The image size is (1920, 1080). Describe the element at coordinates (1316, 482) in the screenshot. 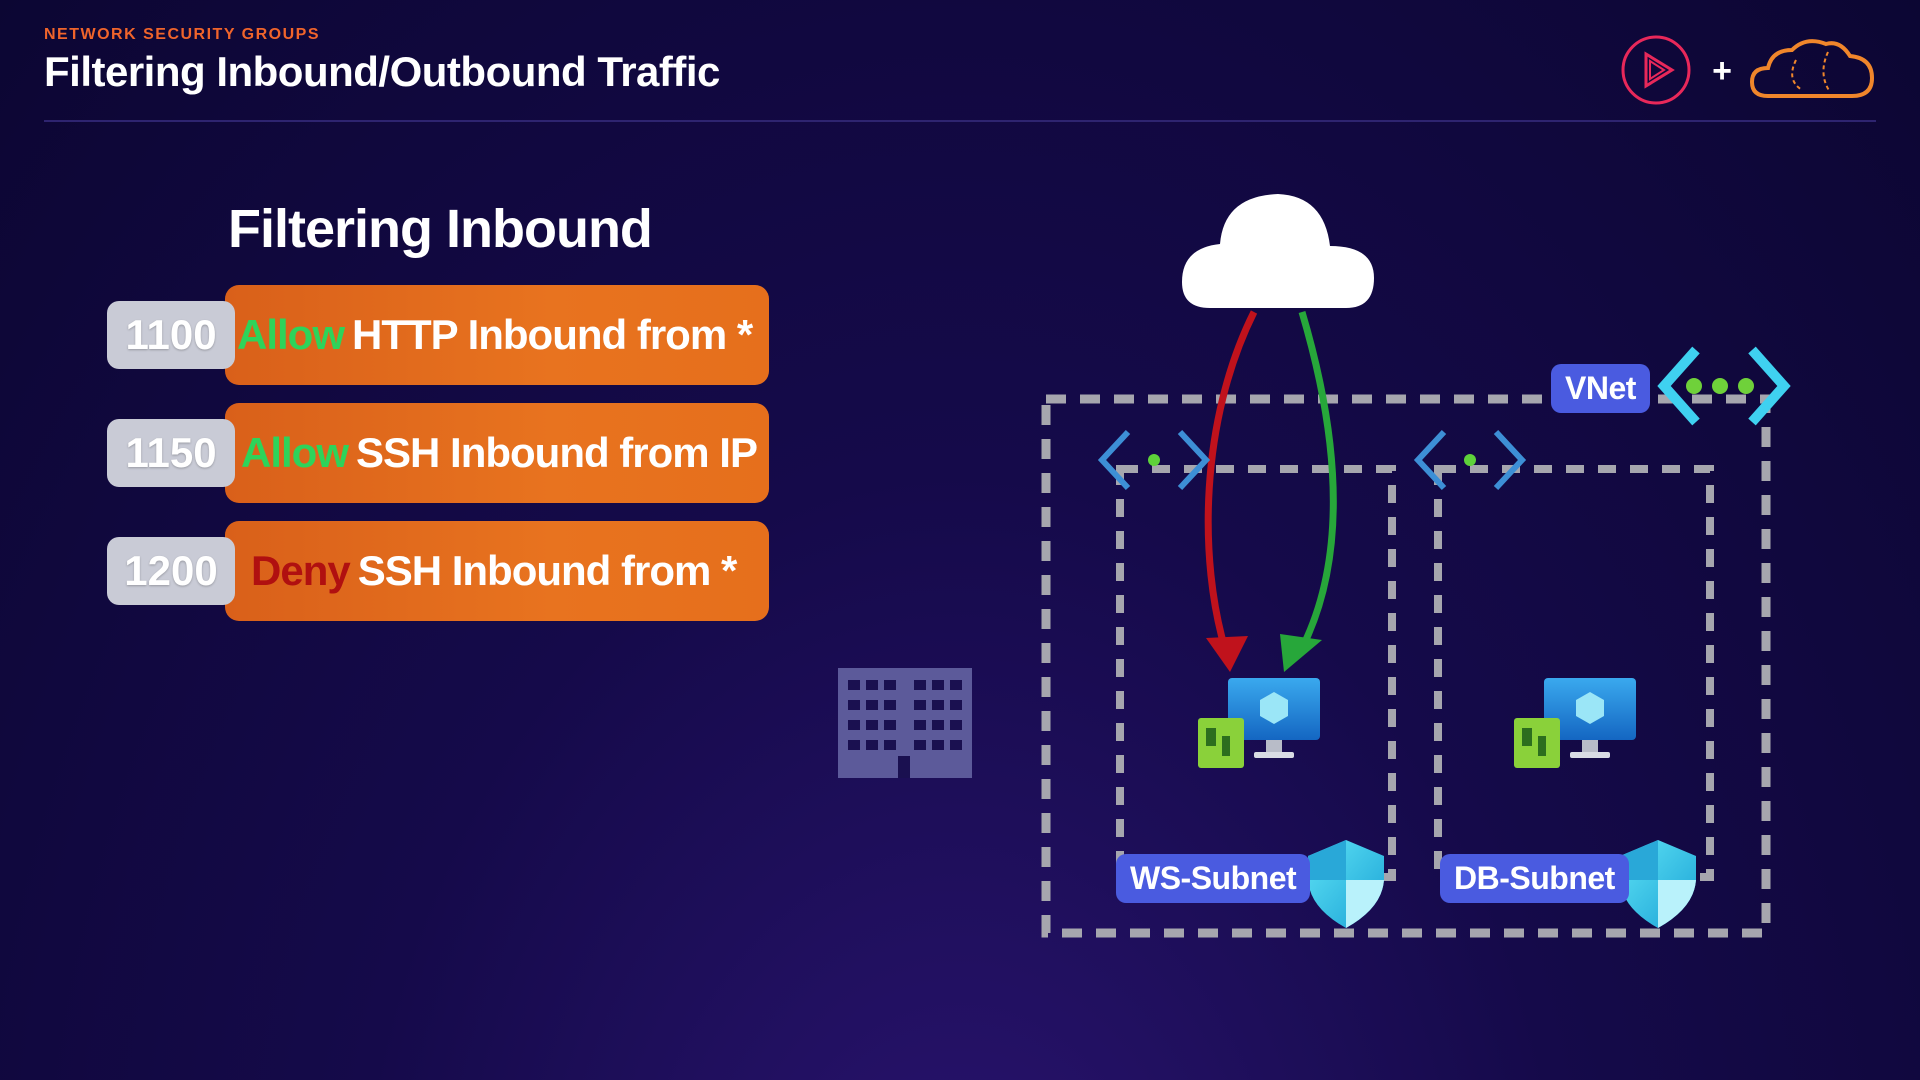

I see `allowed-traffic-arrow` at that location.